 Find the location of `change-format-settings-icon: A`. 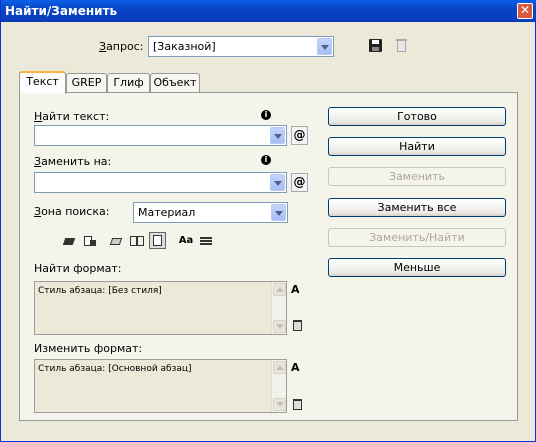

change-format-settings-icon: A is located at coordinates (298, 367).